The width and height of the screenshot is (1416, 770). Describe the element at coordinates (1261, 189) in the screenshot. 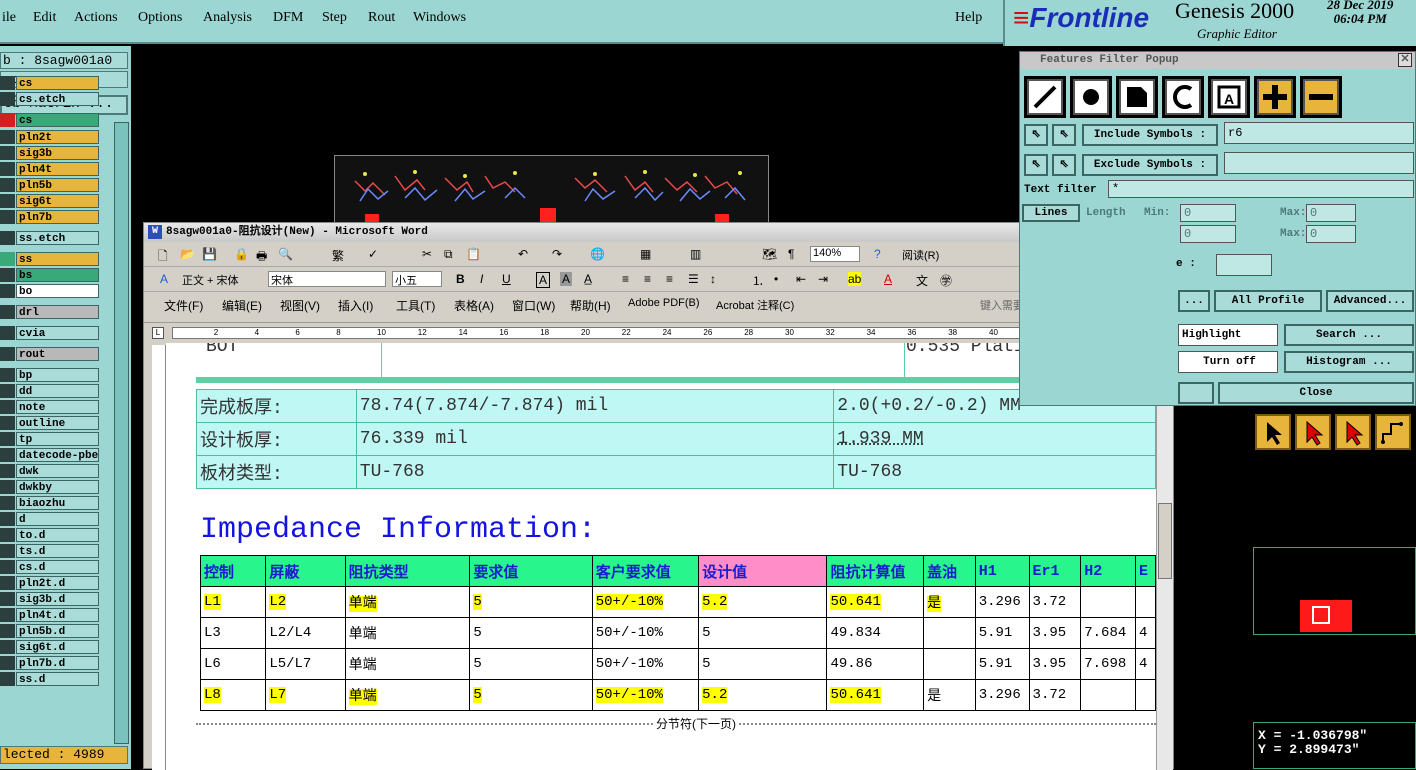

I see `text-filter-input: *` at that location.